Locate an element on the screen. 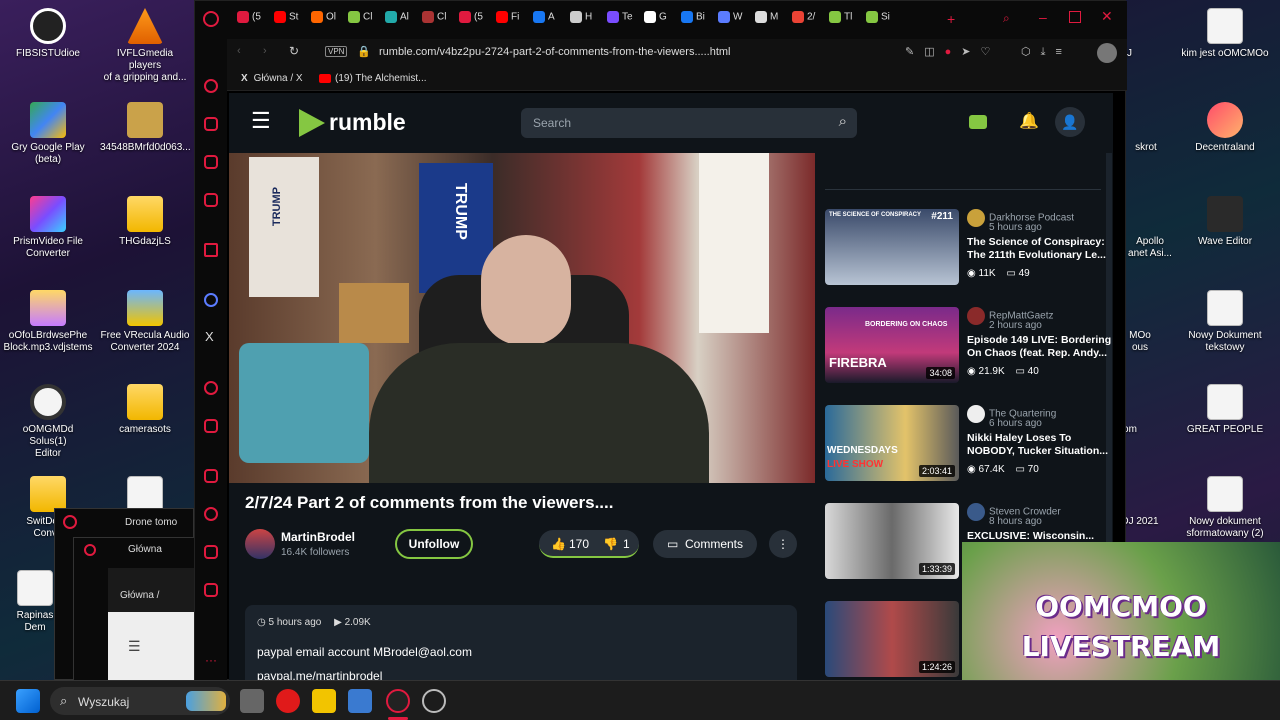 The height and width of the screenshot is (720, 1280). settings-gear-icon is located at coordinates (434, 701).